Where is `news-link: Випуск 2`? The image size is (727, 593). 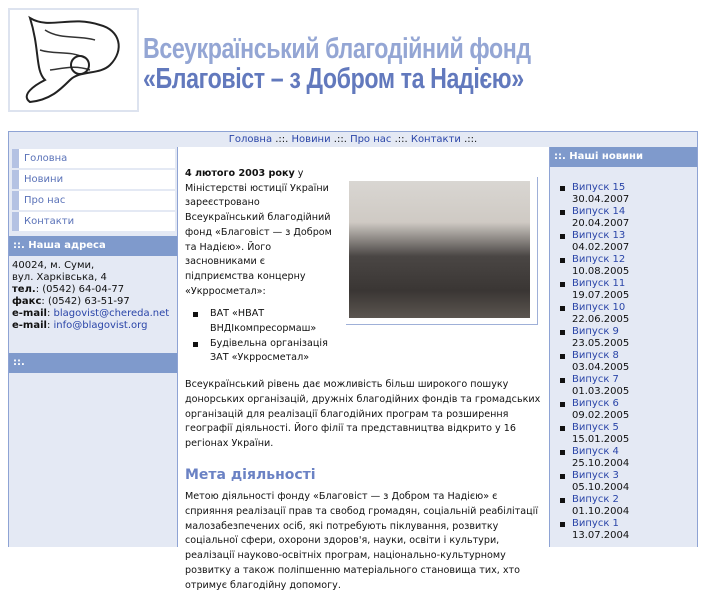 news-link: Випуск 2 is located at coordinates (595, 499).